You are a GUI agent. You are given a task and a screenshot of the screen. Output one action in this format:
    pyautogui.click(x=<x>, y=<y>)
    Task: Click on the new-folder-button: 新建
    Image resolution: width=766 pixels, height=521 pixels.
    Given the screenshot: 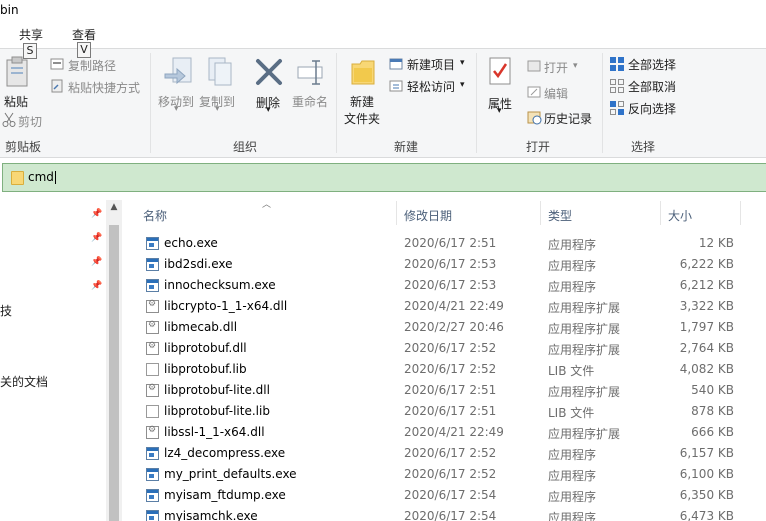 What is the action you would take?
    pyautogui.click(x=362, y=101)
    